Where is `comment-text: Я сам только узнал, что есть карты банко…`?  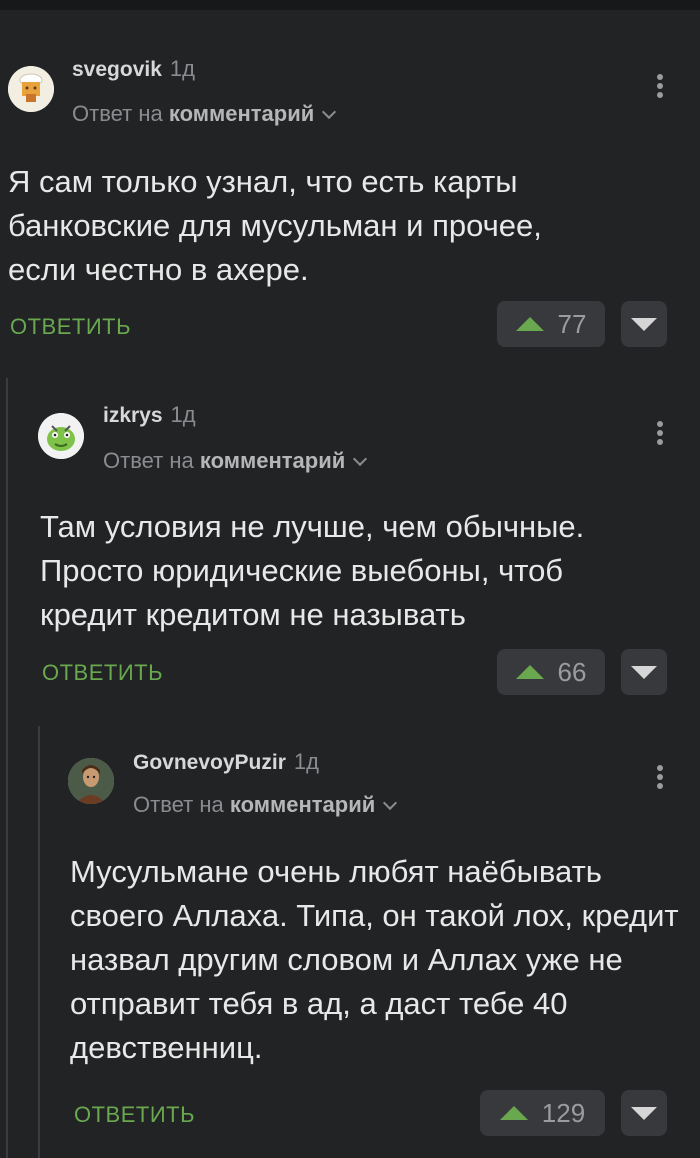 comment-text: Я сам только узнал, что есть карты банко… is located at coordinates (275, 225).